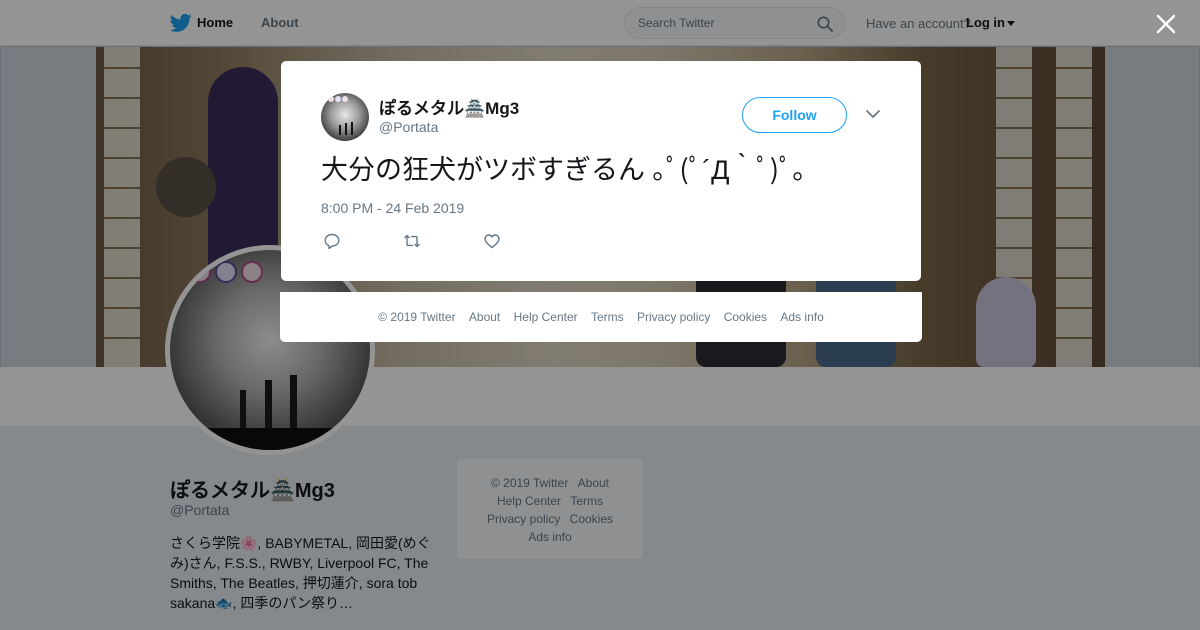  Describe the element at coordinates (492, 241) in the screenshot. I see `heart-icon` at that location.